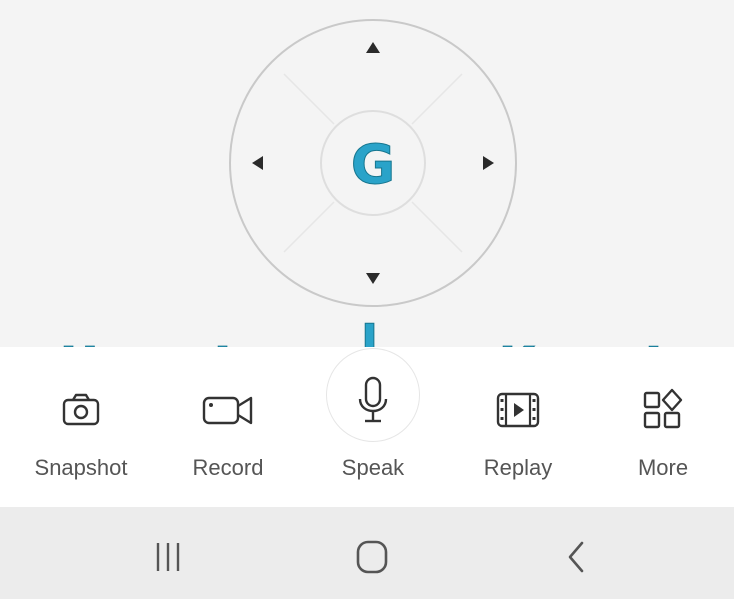 The image size is (734, 599). Describe the element at coordinates (228, 467) in the screenshot. I see `record-label: Record` at that location.